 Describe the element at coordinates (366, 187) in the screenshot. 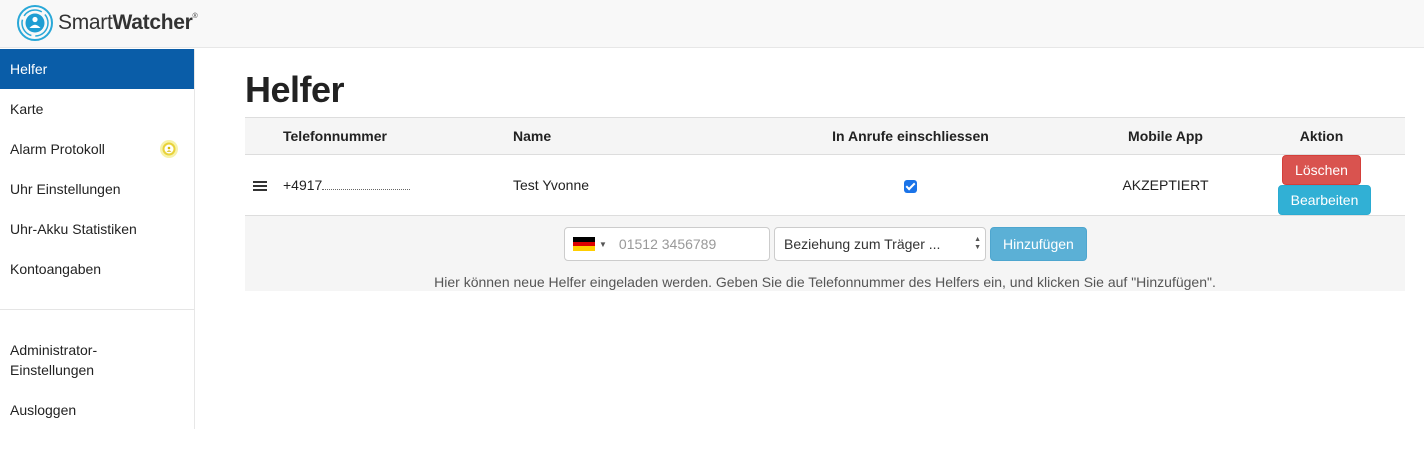

I see `redacted-digits` at that location.